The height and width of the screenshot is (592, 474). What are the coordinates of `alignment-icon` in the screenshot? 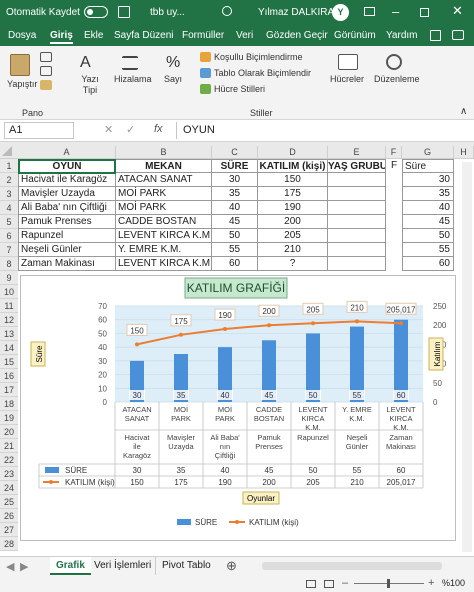 It's located at (130, 63).